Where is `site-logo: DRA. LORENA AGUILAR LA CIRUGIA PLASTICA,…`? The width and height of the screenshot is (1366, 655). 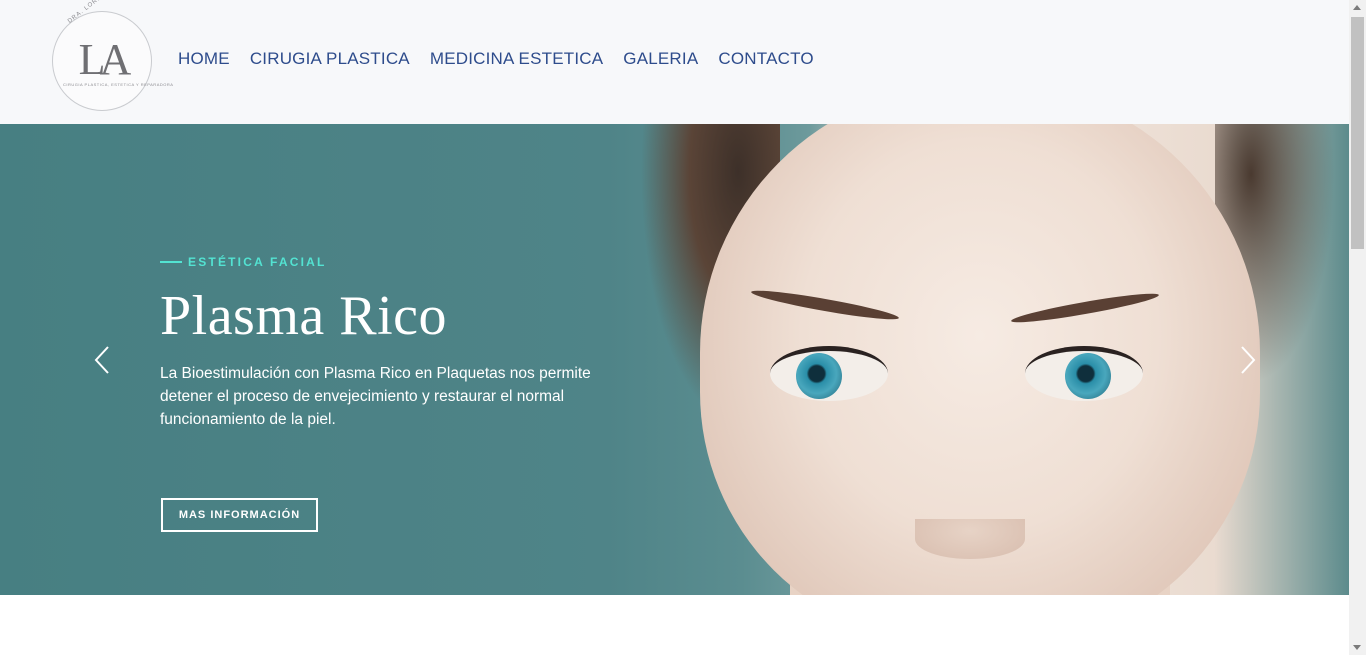 site-logo: DRA. LORENA AGUILAR LA CIRUGIA PLASTICA,… is located at coordinates (113, 55).